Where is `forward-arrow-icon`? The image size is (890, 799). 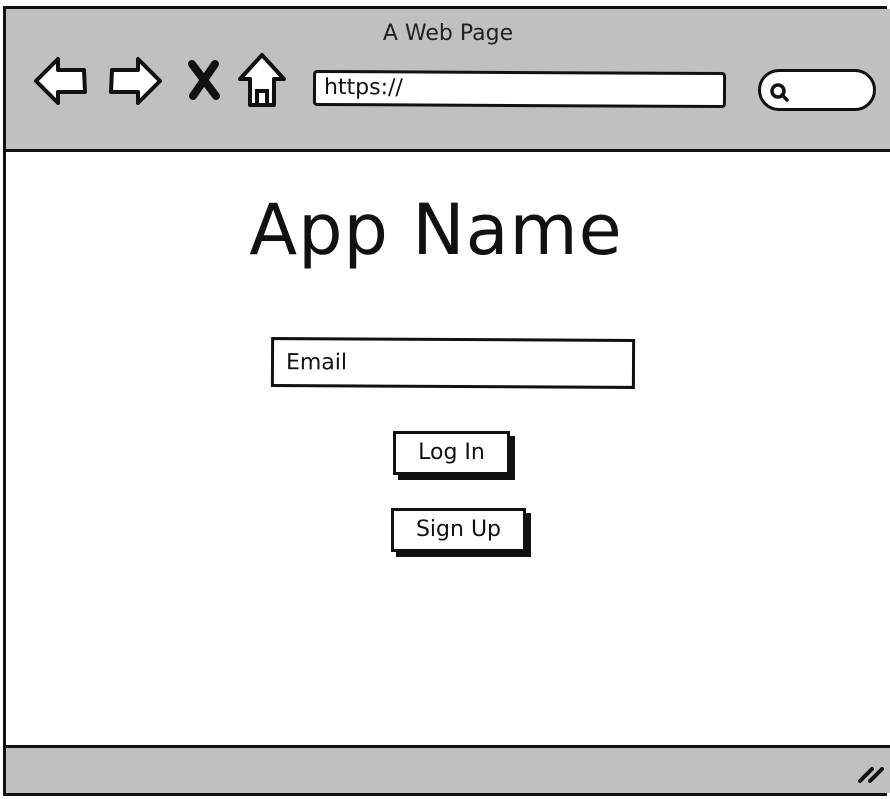 forward-arrow-icon is located at coordinates (135, 83).